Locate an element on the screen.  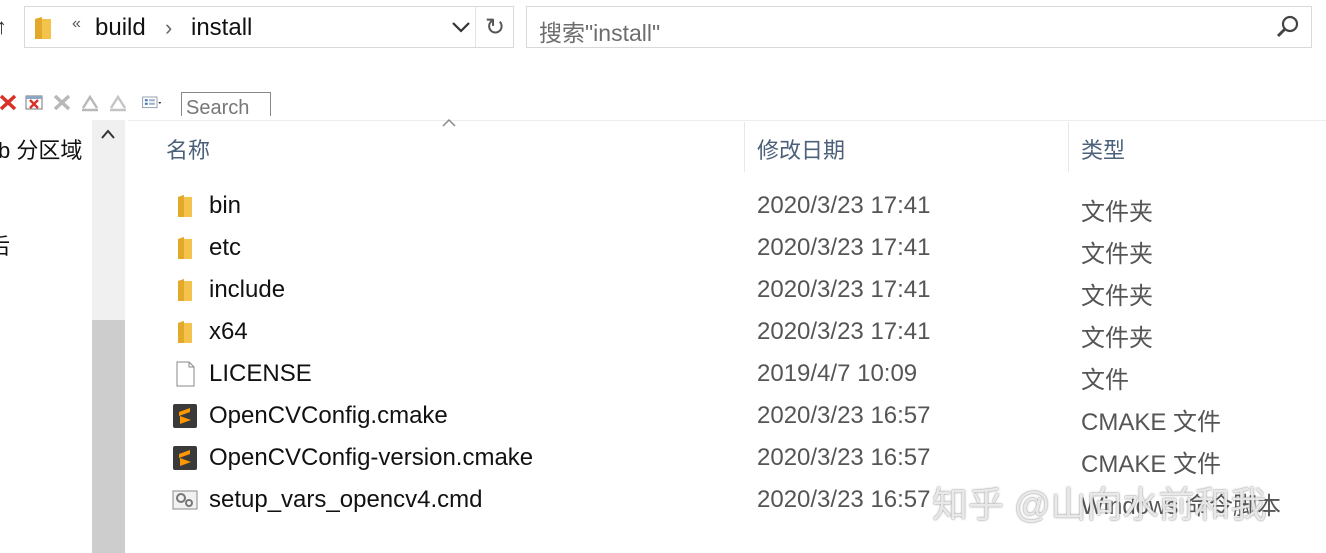
file-modified: 2019/4/7 10:09 is located at coordinates (837, 373).